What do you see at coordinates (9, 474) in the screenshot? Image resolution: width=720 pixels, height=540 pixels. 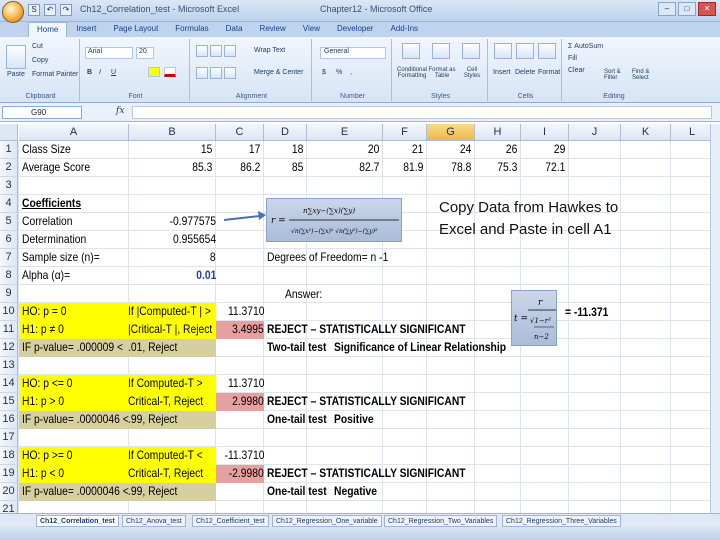 I see `row-header-19: 19` at bounding box center [9, 474].